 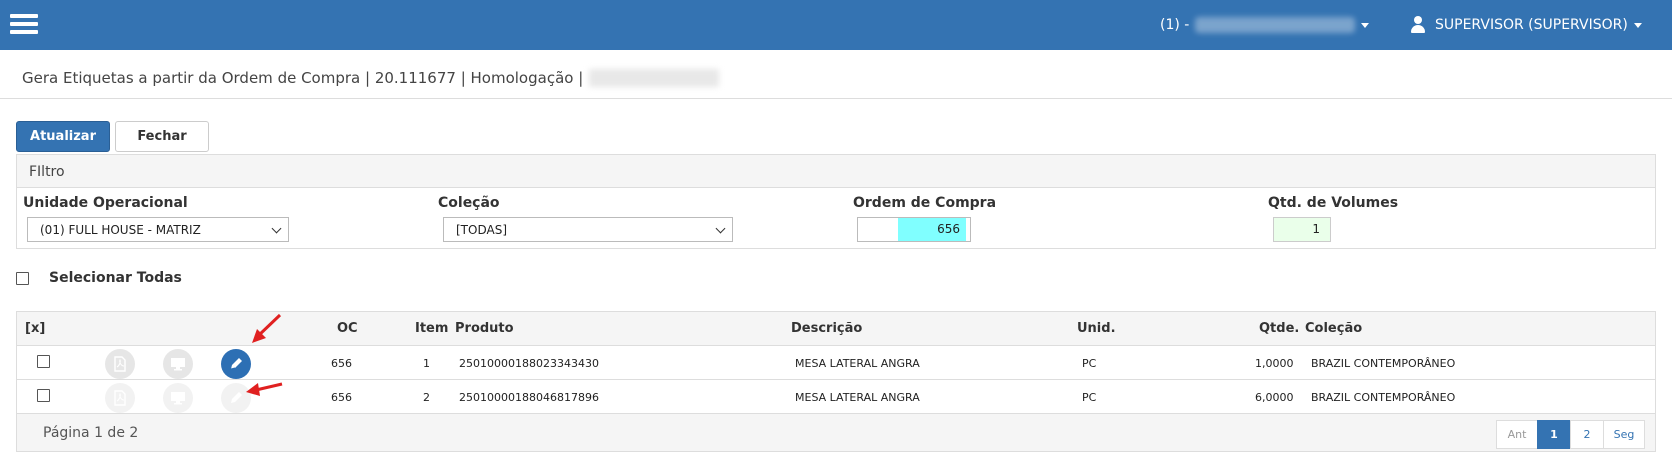 I want to click on collection-select-value: [TODAS], so click(x=481, y=229).